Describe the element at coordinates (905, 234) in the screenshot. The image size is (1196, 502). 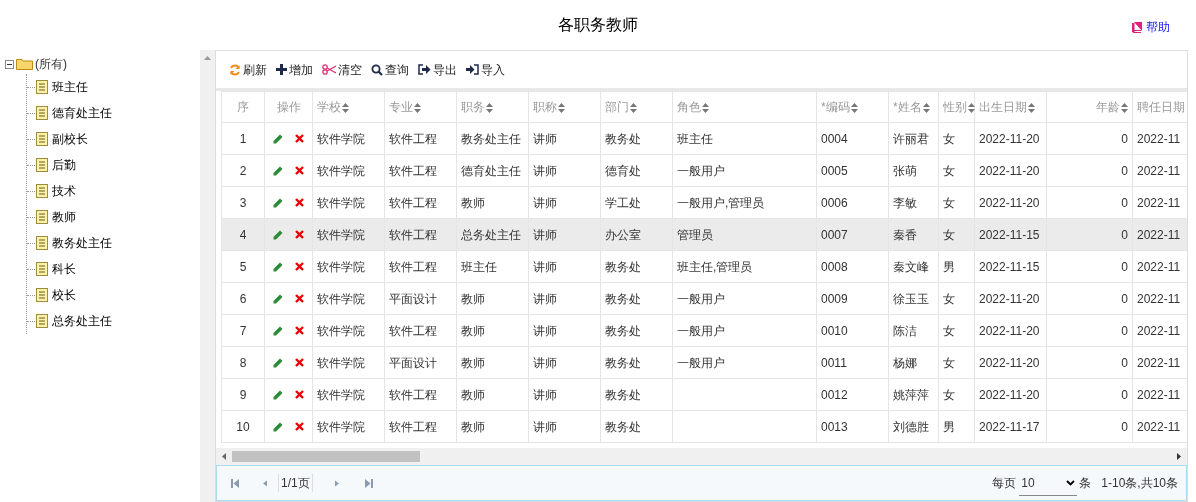
I see `table-cell: 秦香` at that location.